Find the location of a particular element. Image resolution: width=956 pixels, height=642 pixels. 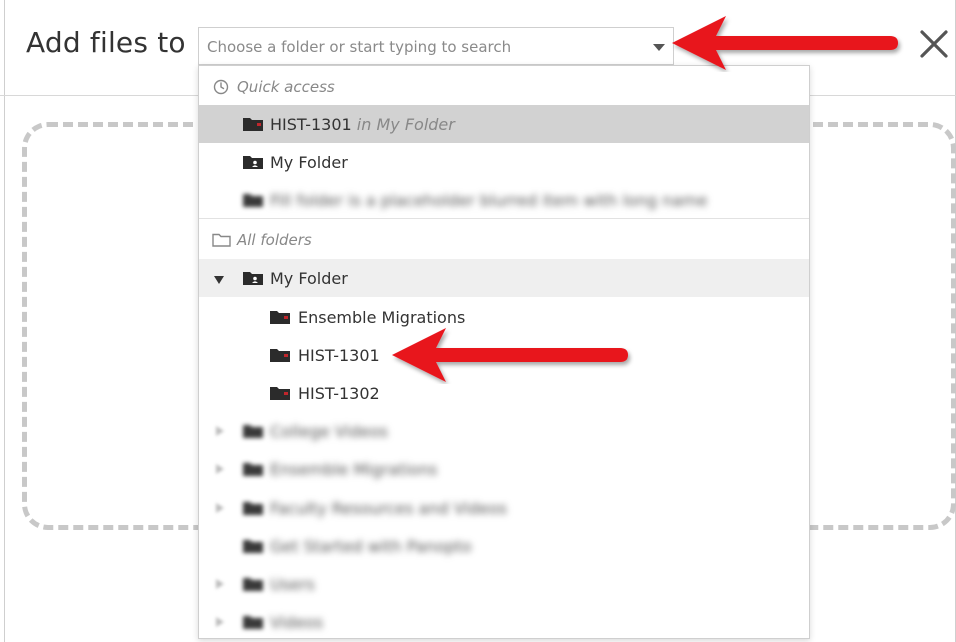

folder-name: Videos is located at coordinates (297, 622).